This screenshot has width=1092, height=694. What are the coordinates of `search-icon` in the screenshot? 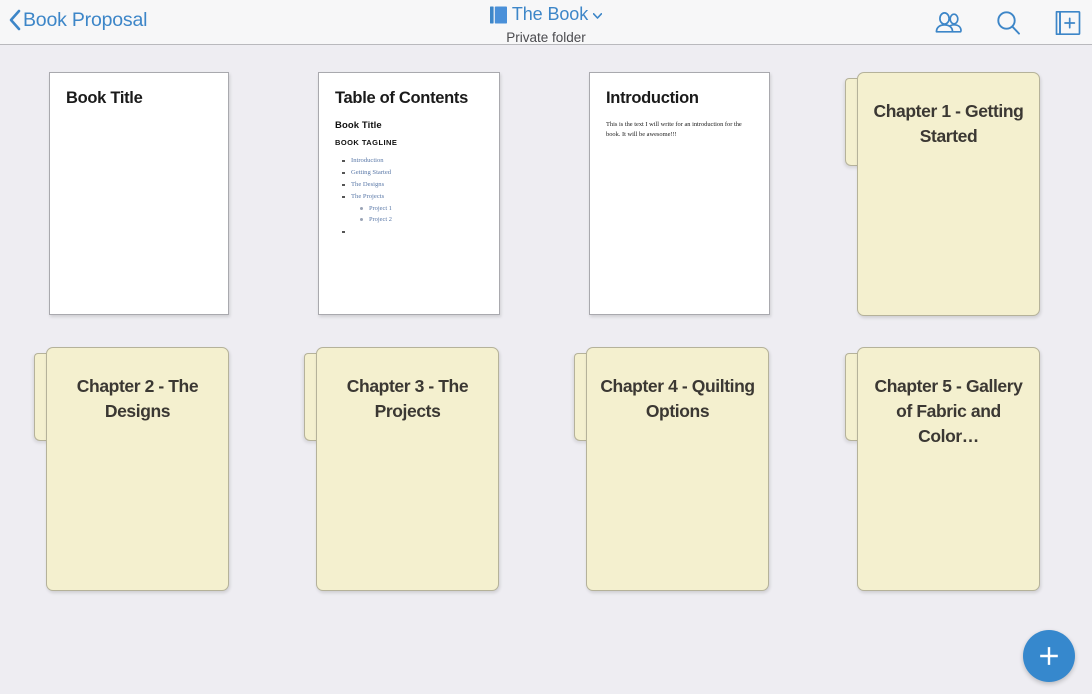 It's located at (1008, 23).